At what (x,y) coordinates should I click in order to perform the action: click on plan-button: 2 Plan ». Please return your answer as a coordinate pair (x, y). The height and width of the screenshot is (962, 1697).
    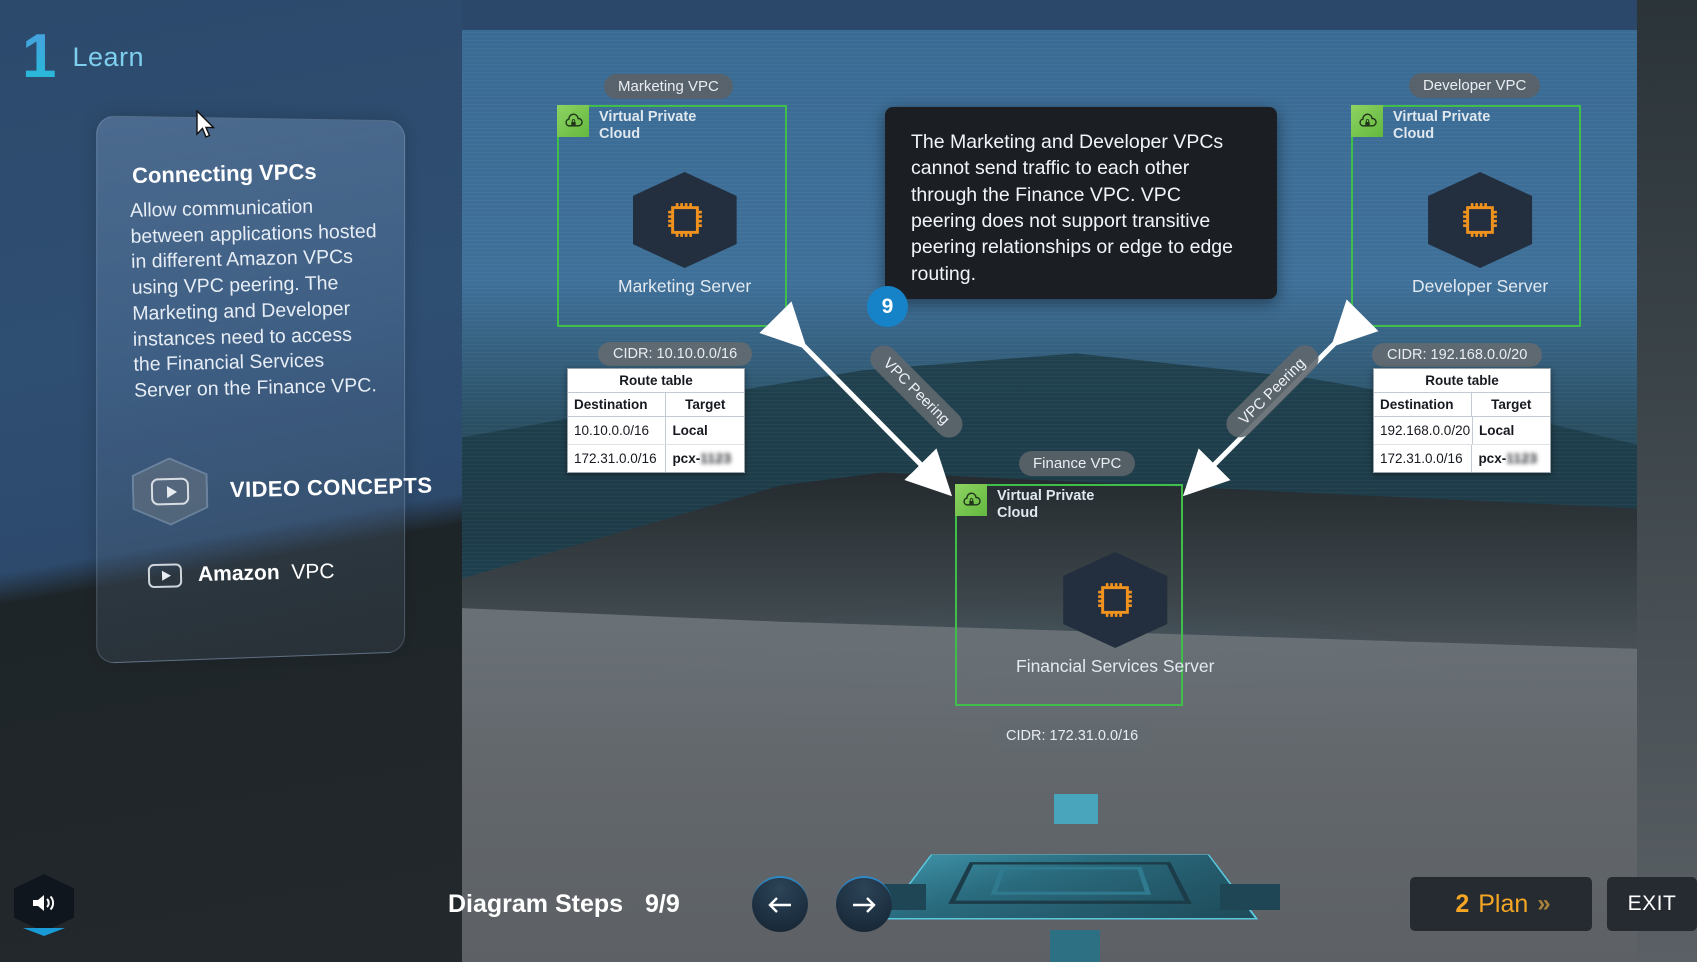
    Looking at the image, I should click on (1501, 904).